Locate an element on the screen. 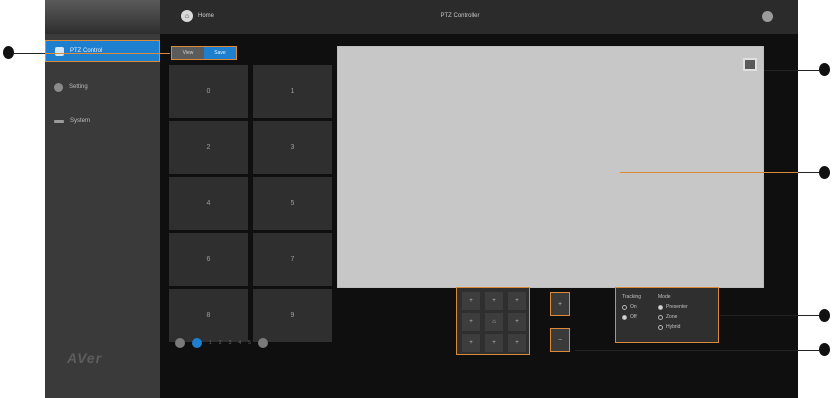 Image resolution: width=832 pixels, height=398 pixels. preset-button: 2 is located at coordinates (208, 147).